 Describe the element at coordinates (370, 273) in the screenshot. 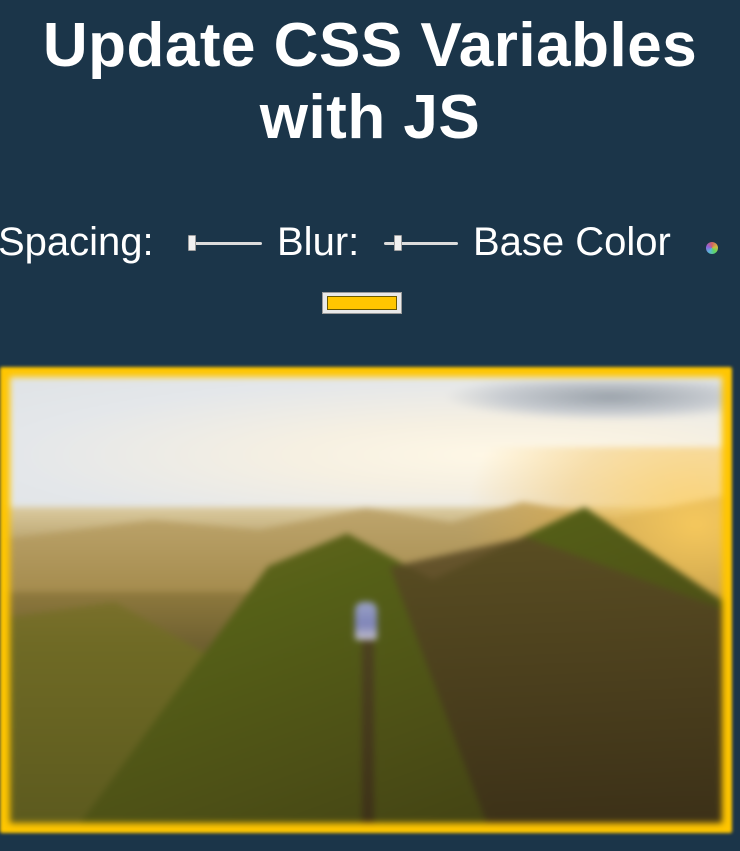

I see `controls-panel: Spacing: Blur: Base Color` at that location.